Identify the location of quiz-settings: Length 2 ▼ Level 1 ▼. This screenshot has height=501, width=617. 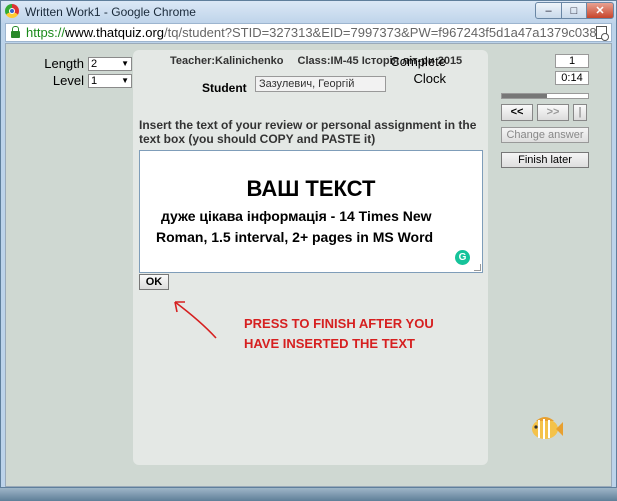
(87, 72).